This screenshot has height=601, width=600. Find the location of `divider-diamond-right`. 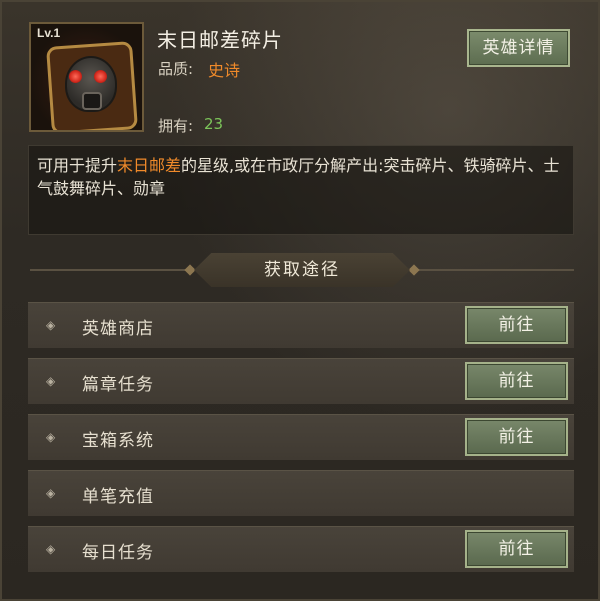

divider-diamond-right is located at coordinates (414, 270).